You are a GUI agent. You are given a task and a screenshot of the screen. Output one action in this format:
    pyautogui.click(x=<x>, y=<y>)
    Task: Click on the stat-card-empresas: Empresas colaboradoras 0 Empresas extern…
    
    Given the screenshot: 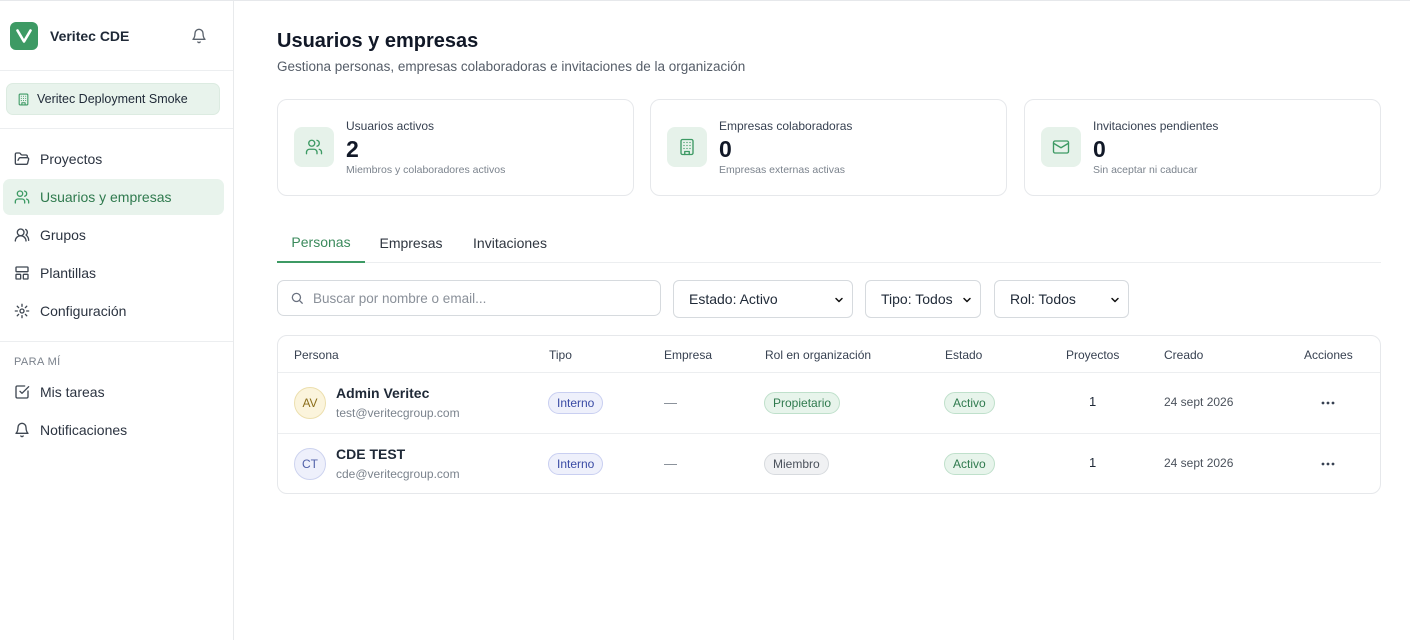 What is the action you would take?
    pyautogui.click(x=828, y=147)
    